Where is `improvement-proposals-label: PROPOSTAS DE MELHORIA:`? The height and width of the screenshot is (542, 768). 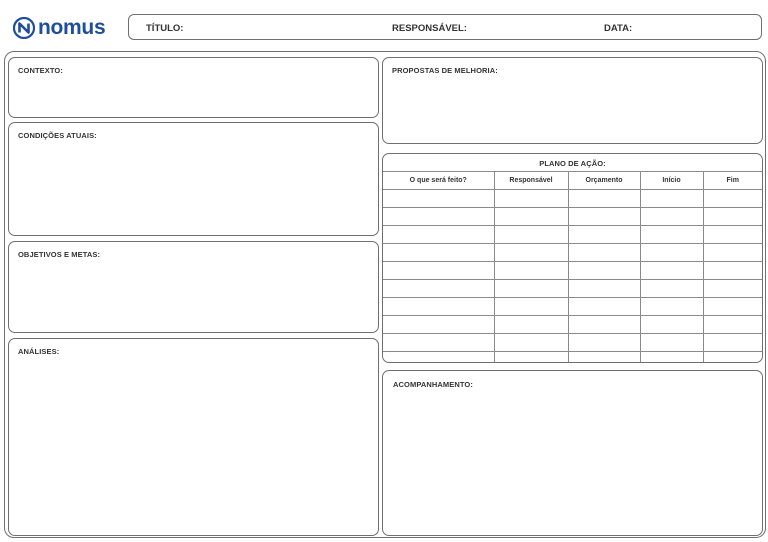
improvement-proposals-label: PROPOSTAS DE MELHORIA: is located at coordinates (445, 70).